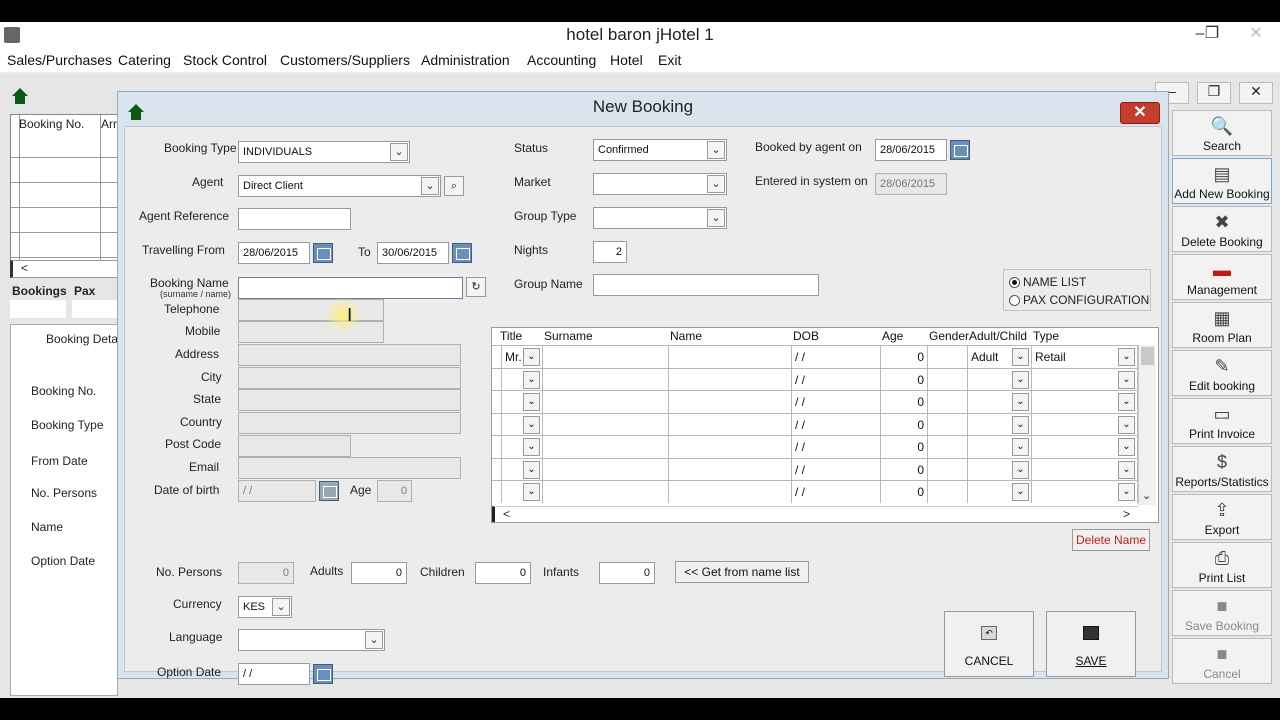 Image resolution: width=1280 pixels, height=720 pixels. Describe the element at coordinates (660, 184) in the screenshot. I see `market-select: ⌄` at that location.